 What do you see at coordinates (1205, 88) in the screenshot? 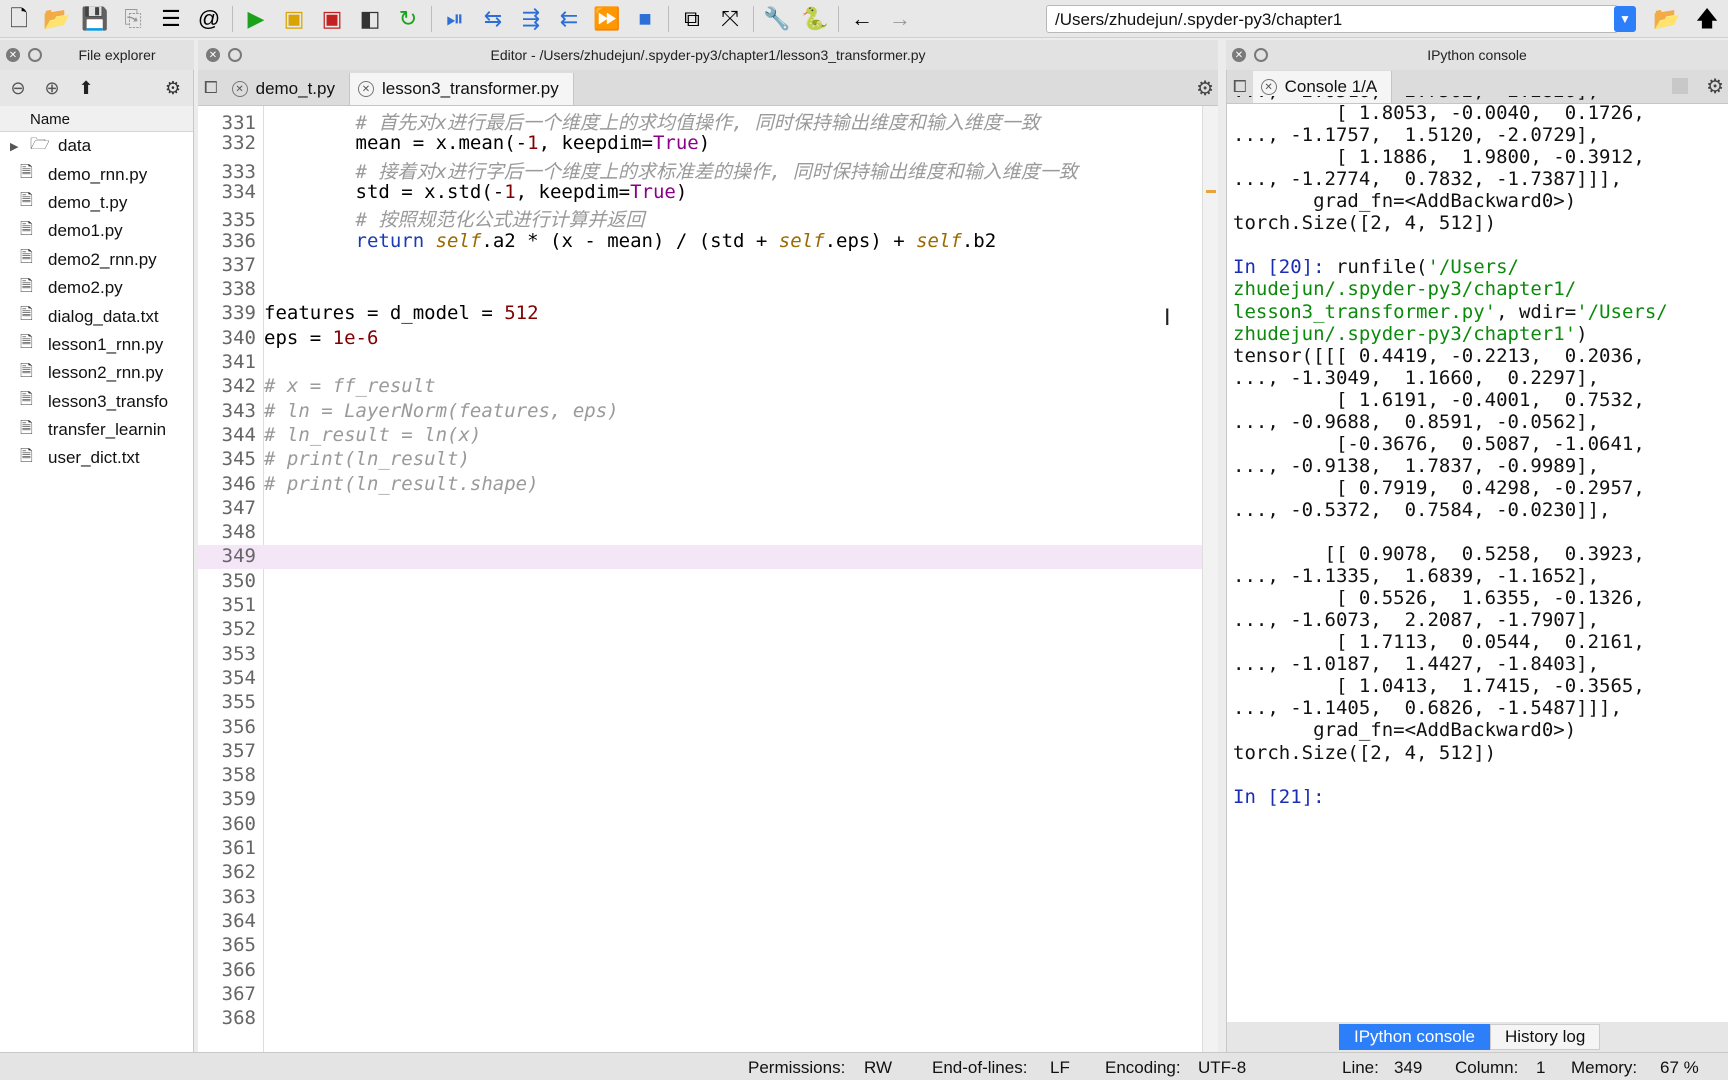
I see `gear-icon: ⚙` at bounding box center [1205, 88].